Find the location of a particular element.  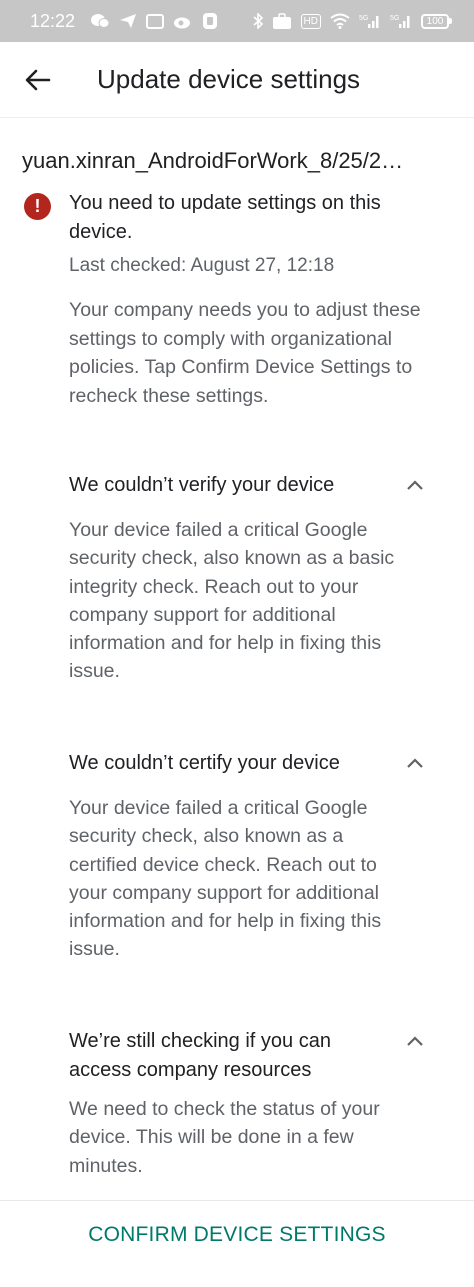

chat-notification-icon is located at coordinates (100, 21).